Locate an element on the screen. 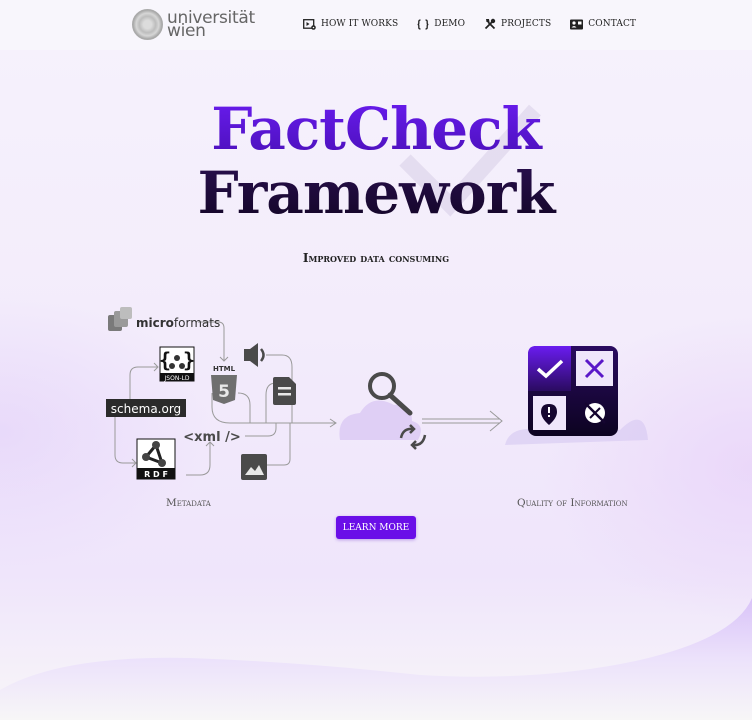 Image resolution: width=752 pixels, height=720 pixels. json-ld-logo: { } JSON-LD is located at coordinates (177, 364).